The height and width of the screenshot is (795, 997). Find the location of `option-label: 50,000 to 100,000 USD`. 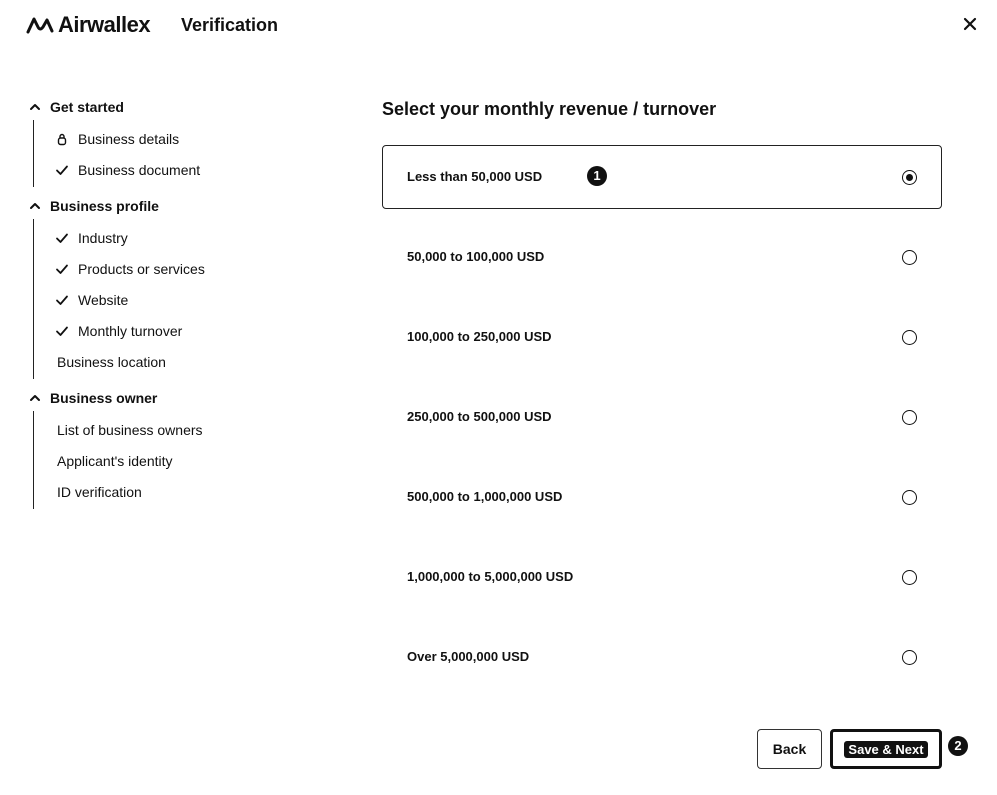

option-label: 50,000 to 100,000 USD is located at coordinates (476, 256).